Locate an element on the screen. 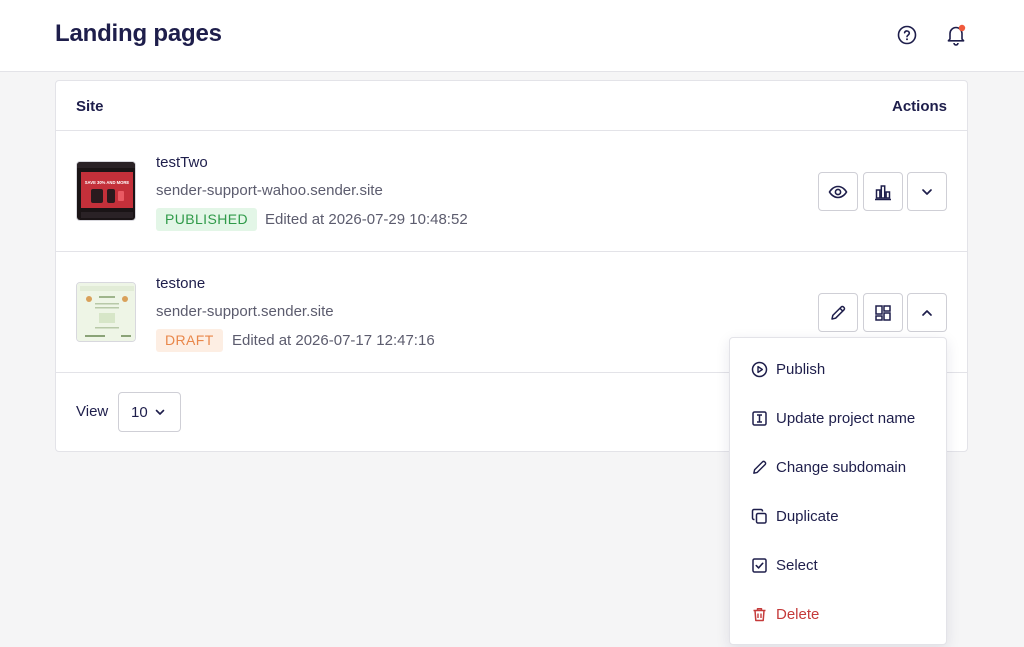 This screenshot has width=1024, height=647. stats-button is located at coordinates (883, 191).